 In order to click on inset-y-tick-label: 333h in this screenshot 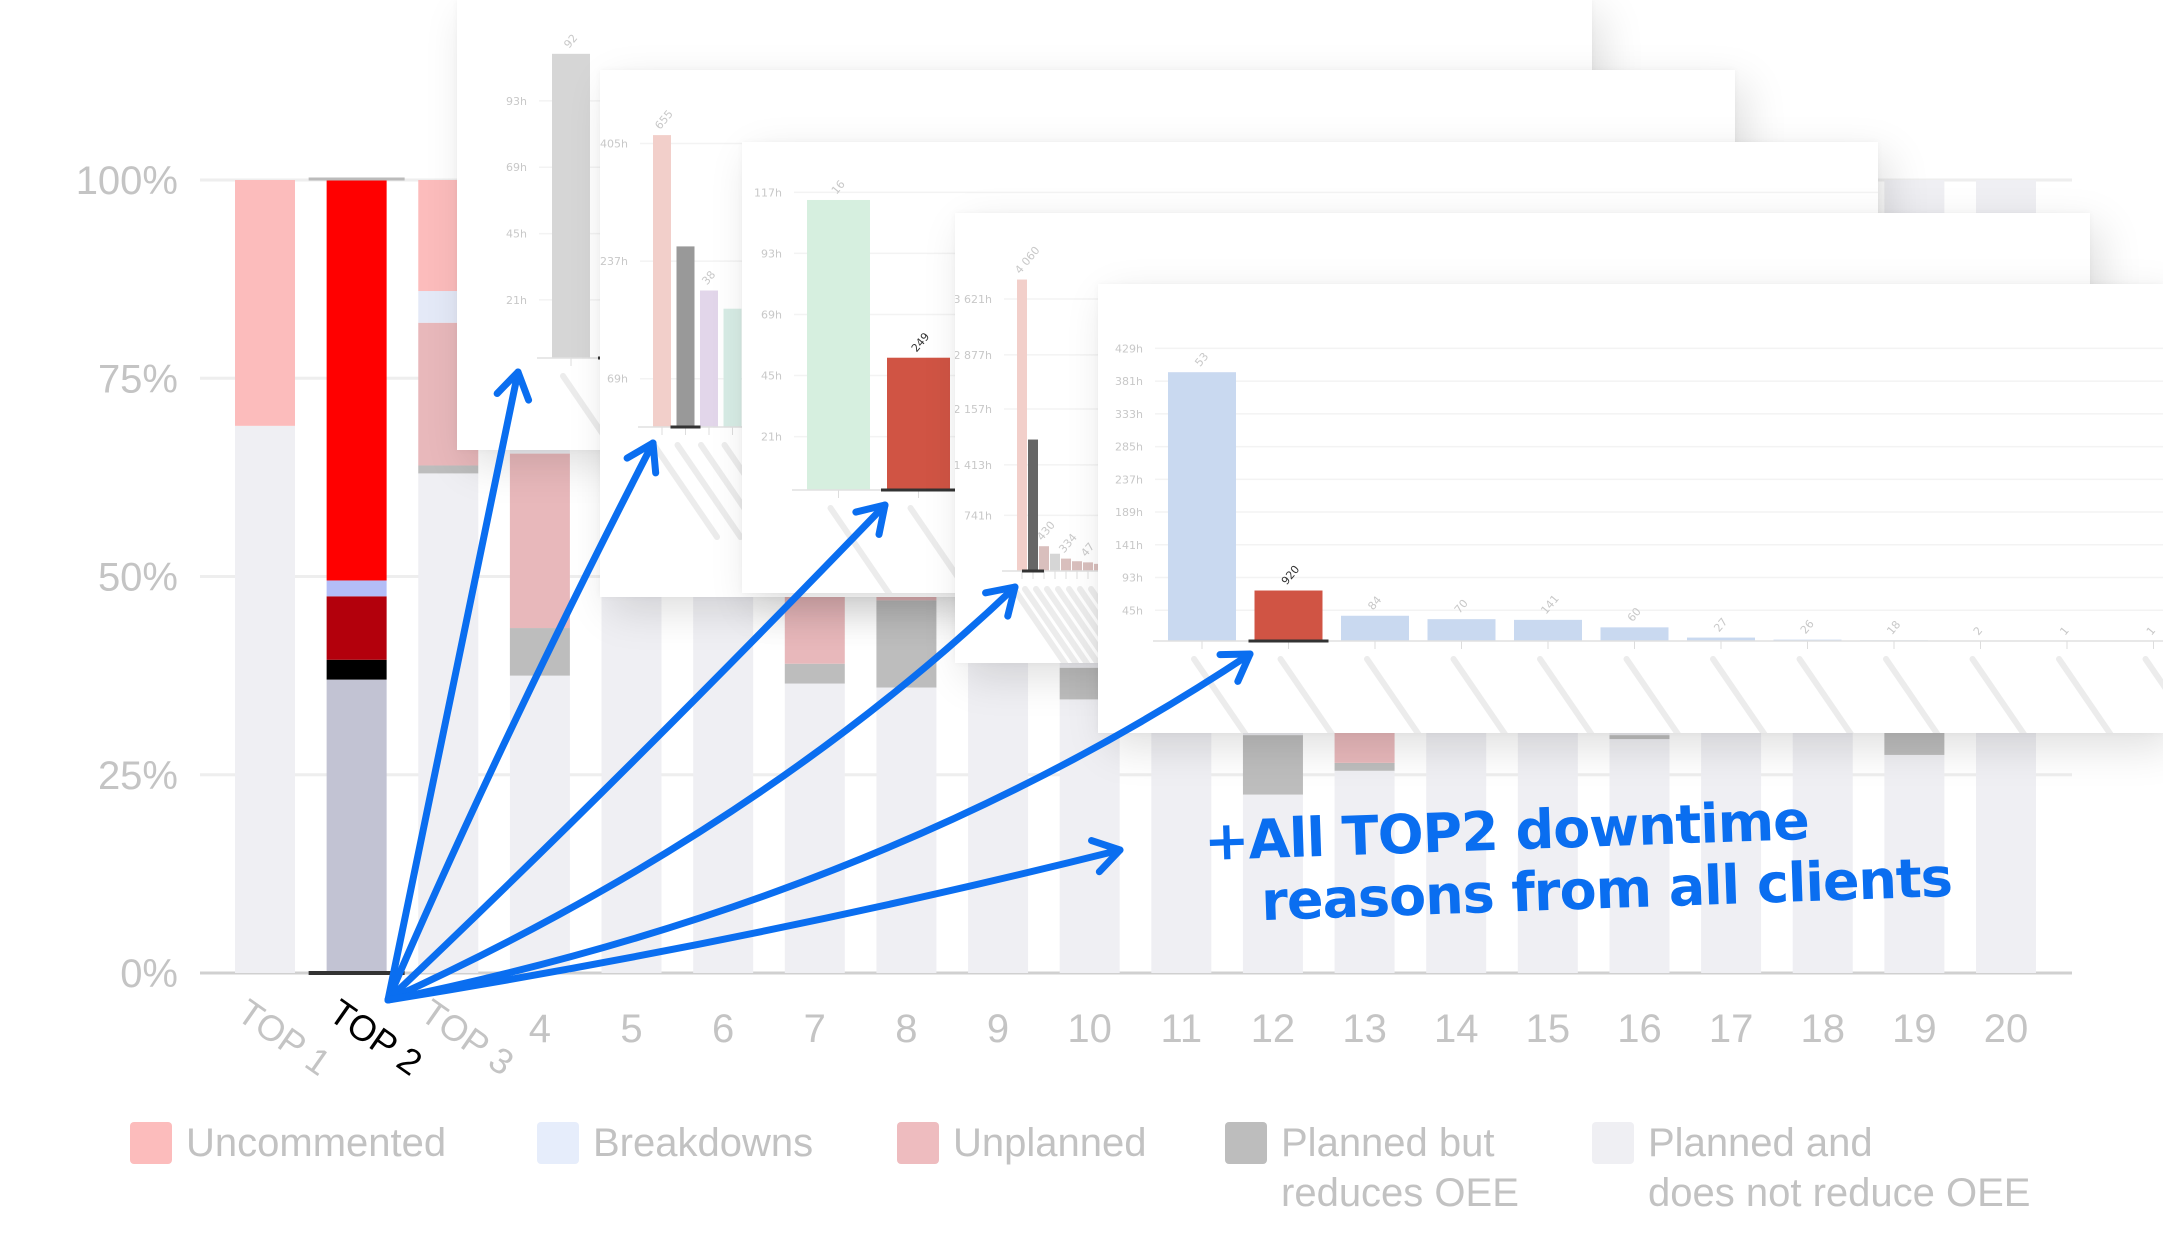, I will do `click(1129, 414)`.